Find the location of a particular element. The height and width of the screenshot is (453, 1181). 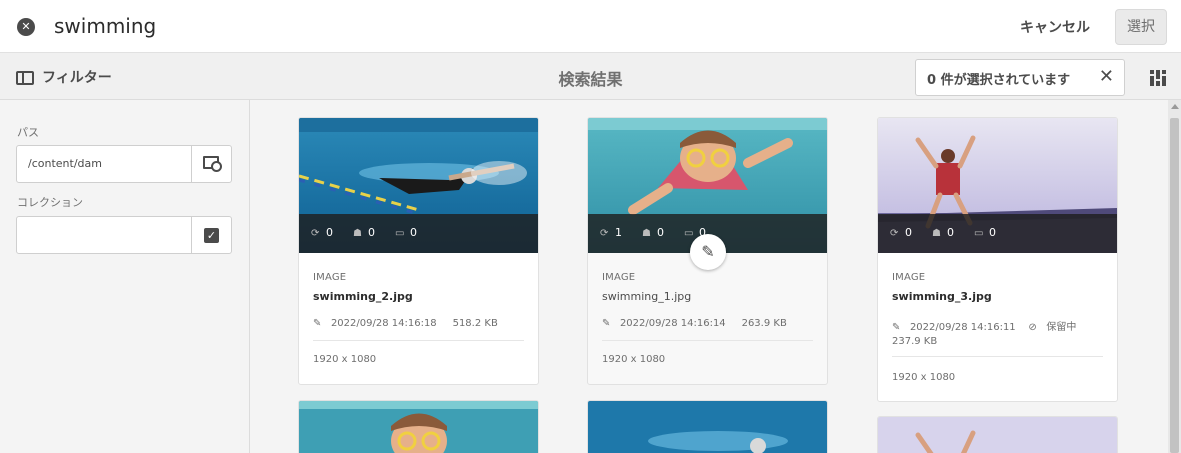

collection-select-button: ✓ is located at coordinates (211, 235).